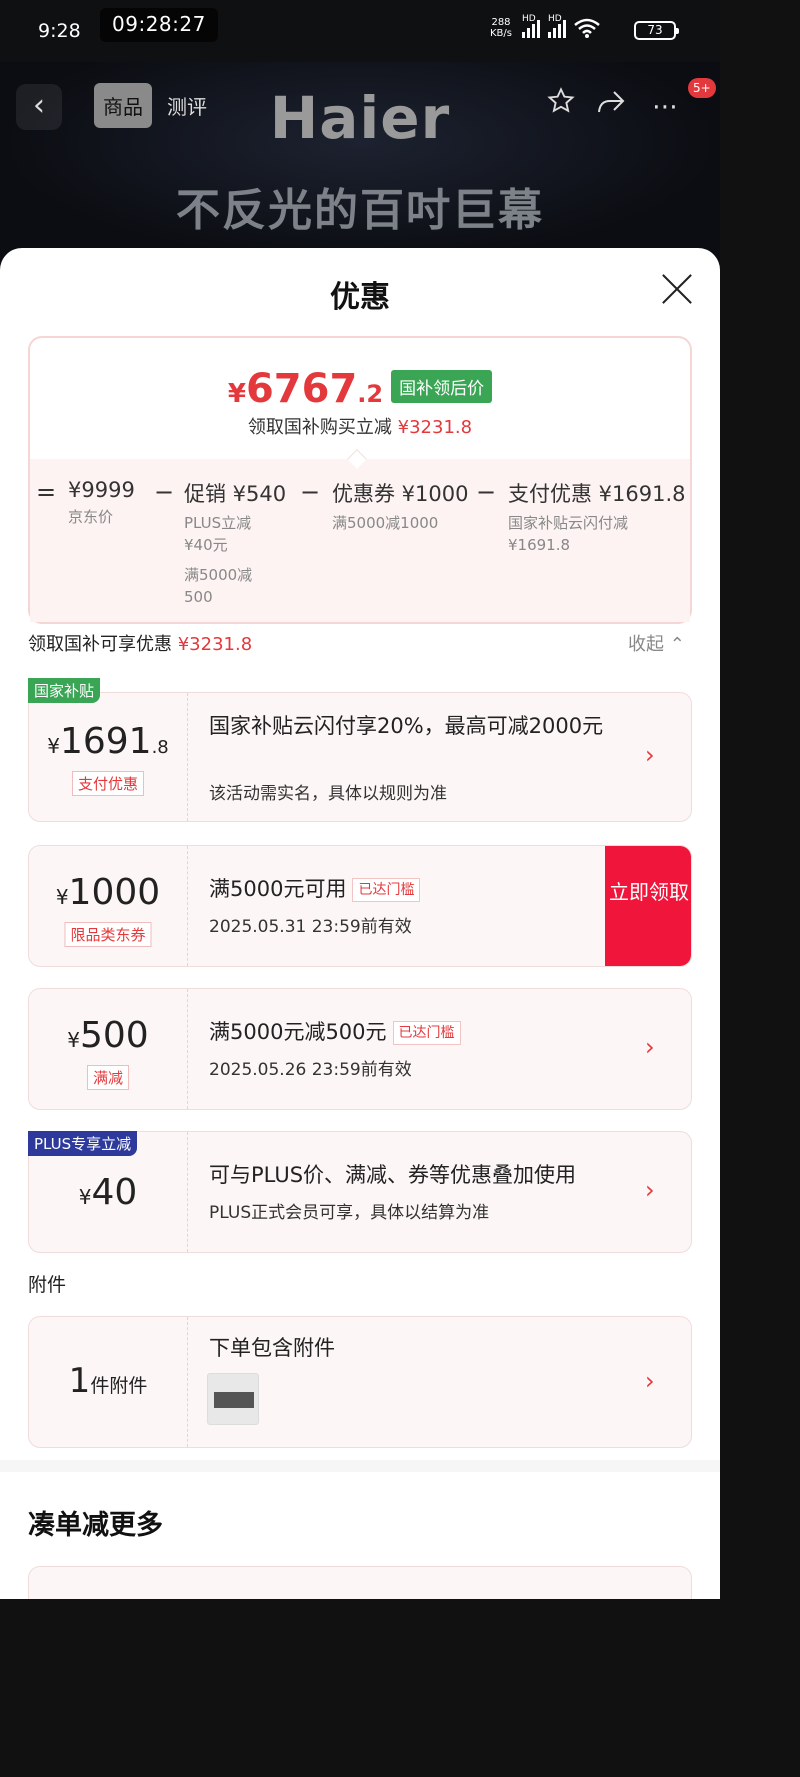  Describe the element at coordinates (360, 389) in the screenshot. I see `final-price: ¥6767.2 国补领后价` at that location.